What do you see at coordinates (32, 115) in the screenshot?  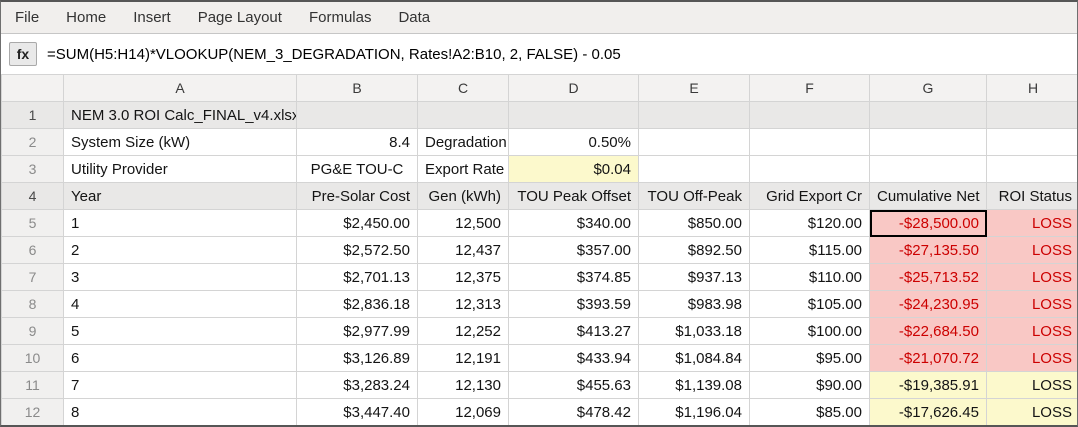 I see `row-header-1: 1` at bounding box center [32, 115].